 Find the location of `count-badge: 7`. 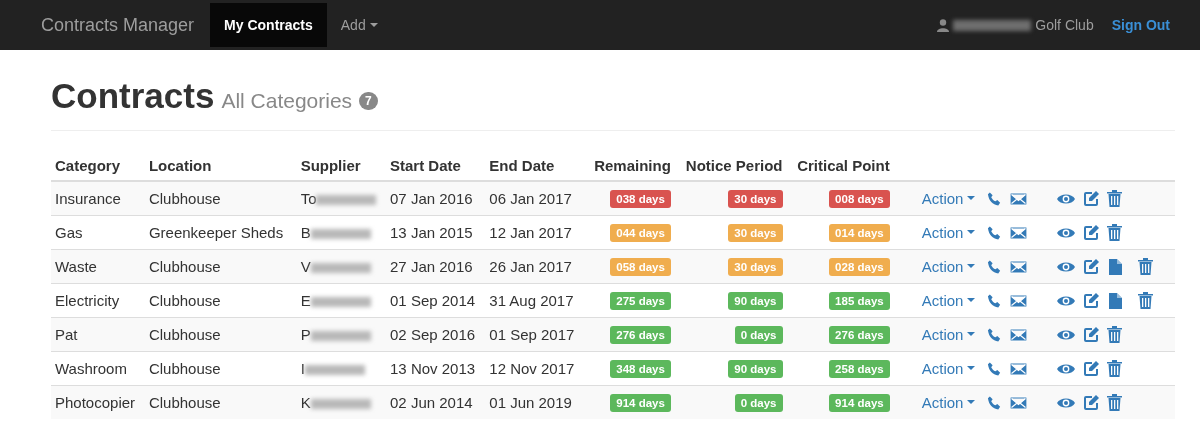

count-badge: 7 is located at coordinates (368, 101).